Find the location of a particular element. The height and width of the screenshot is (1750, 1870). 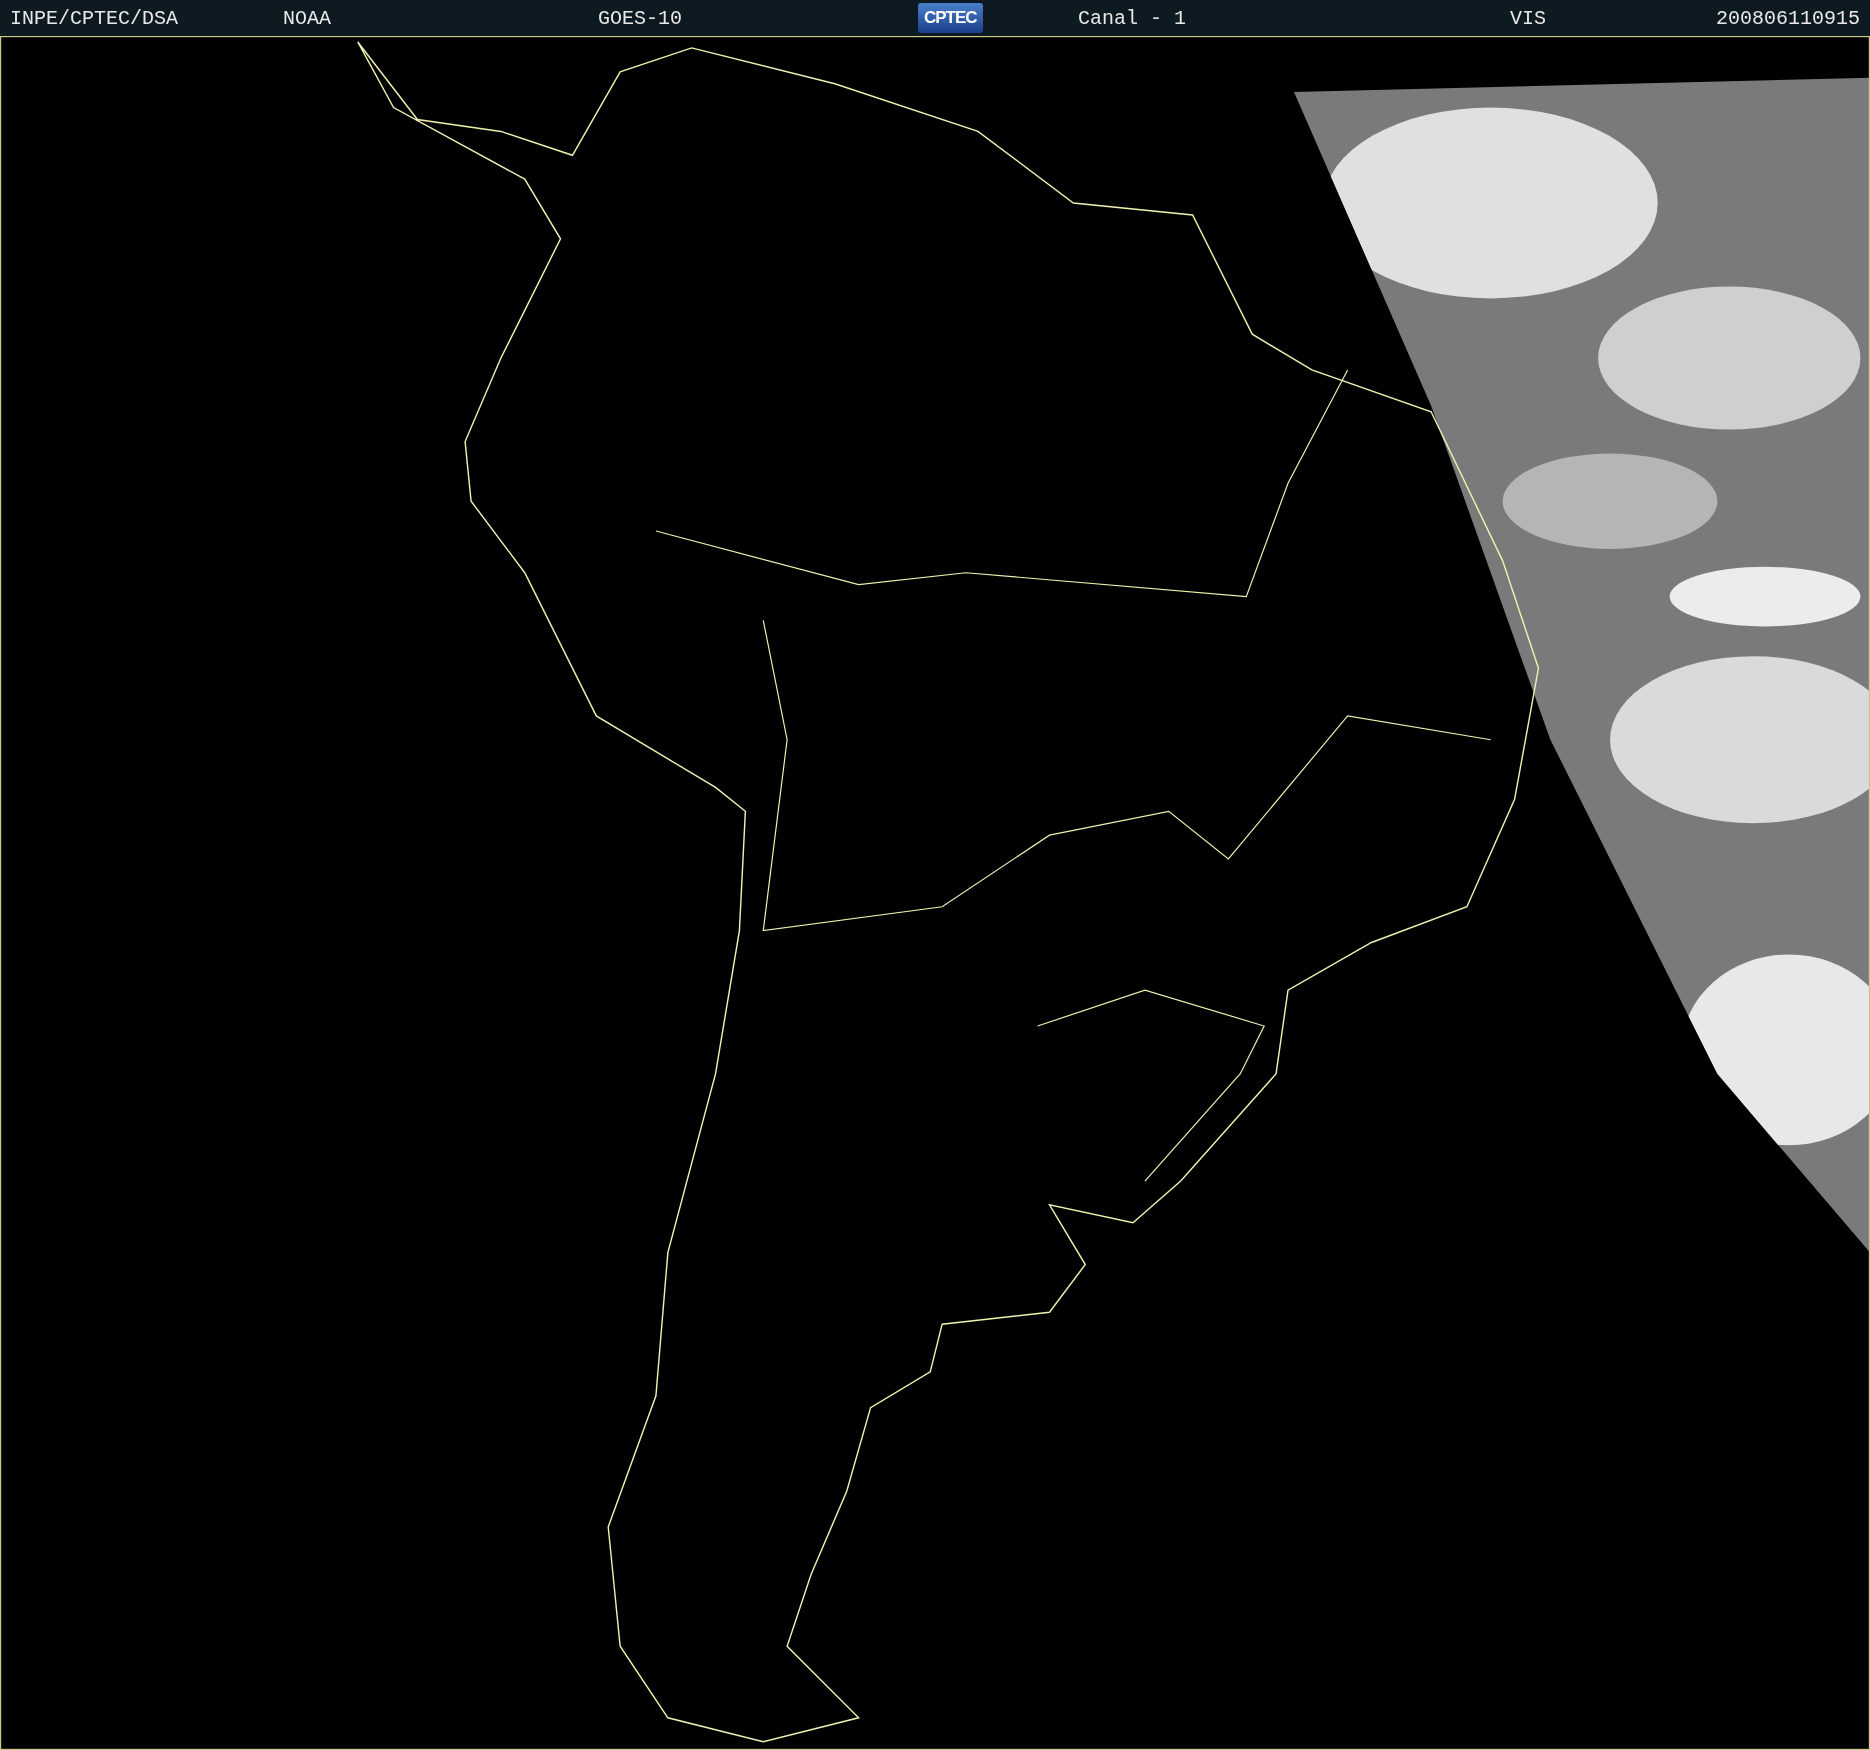

header-label: VIS is located at coordinates (1528, 18).